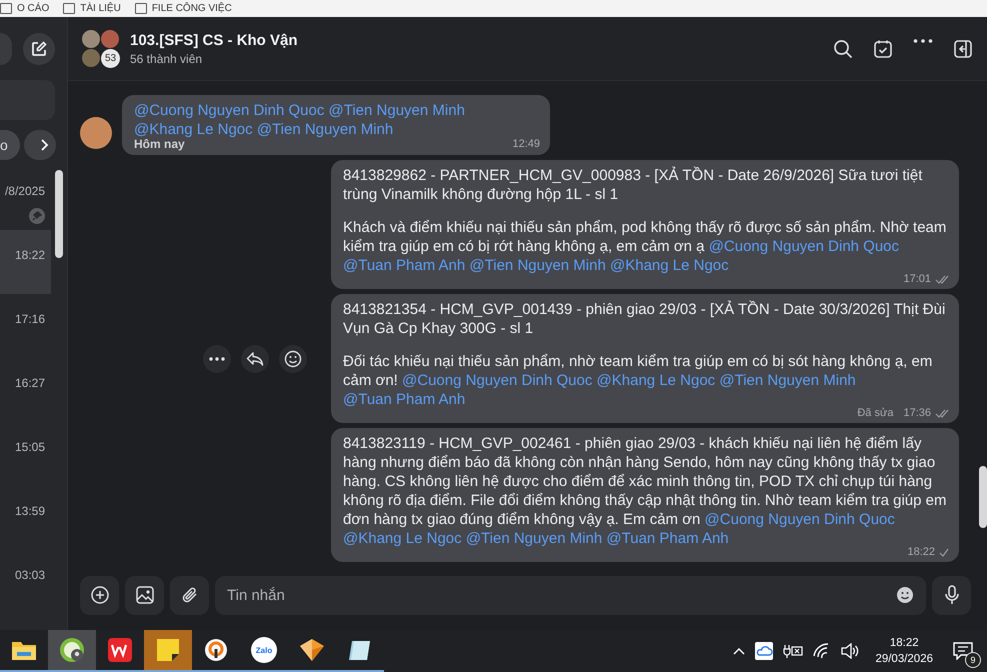  What do you see at coordinates (644, 319) in the screenshot?
I see `message-text: 8413821354 - HCM_GVP_001439 - phiên giao 29/03 - [XẢ TỒN - Date 30/3/2026] Thịt Đùi Vụn Gà Cp Khay 300G - sl 1` at bounding box center [644, 319].